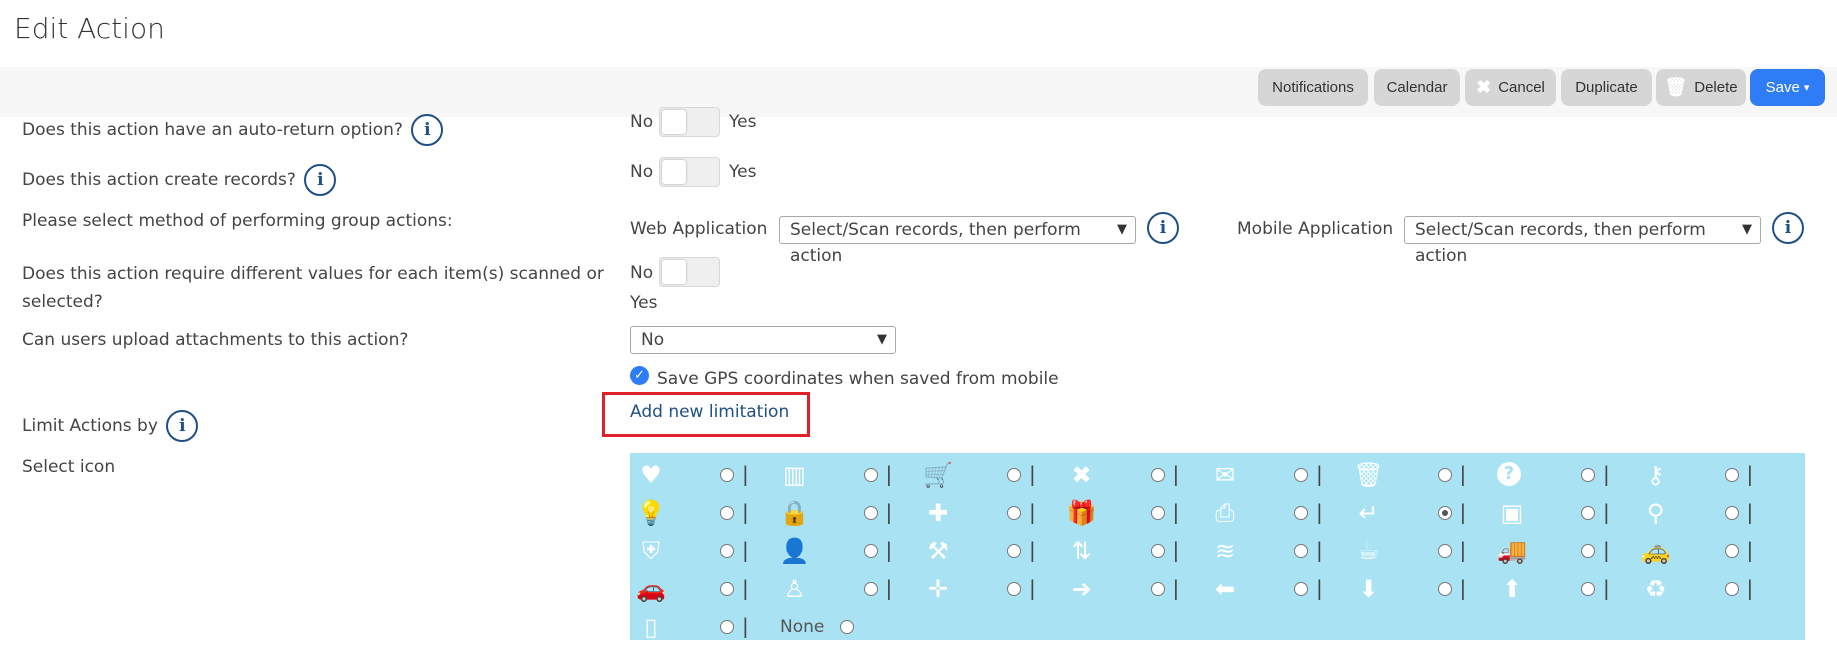  Describe the element at coordinates (993, 551) in the screenshot. I see `icon-option: ⚒ |` at that location.